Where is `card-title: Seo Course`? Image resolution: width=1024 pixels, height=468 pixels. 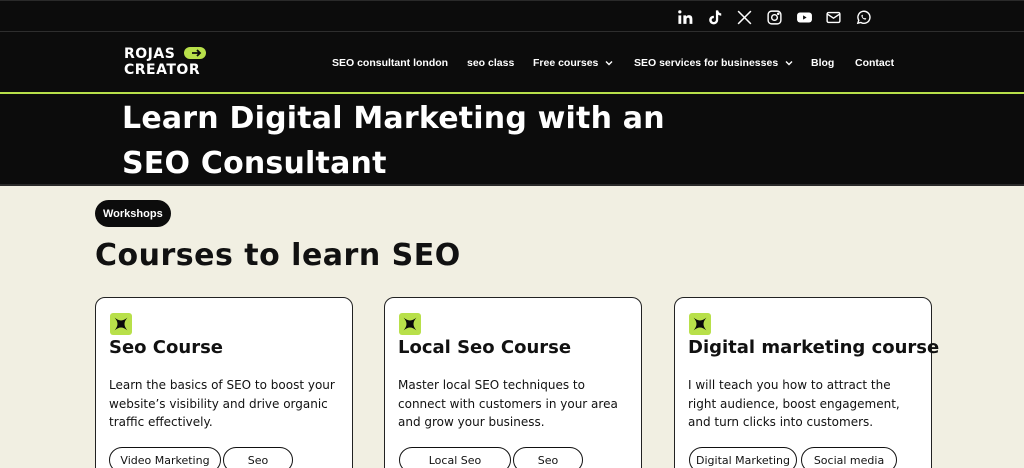 card-title: Seo Course is located at coordinates (166, 347).